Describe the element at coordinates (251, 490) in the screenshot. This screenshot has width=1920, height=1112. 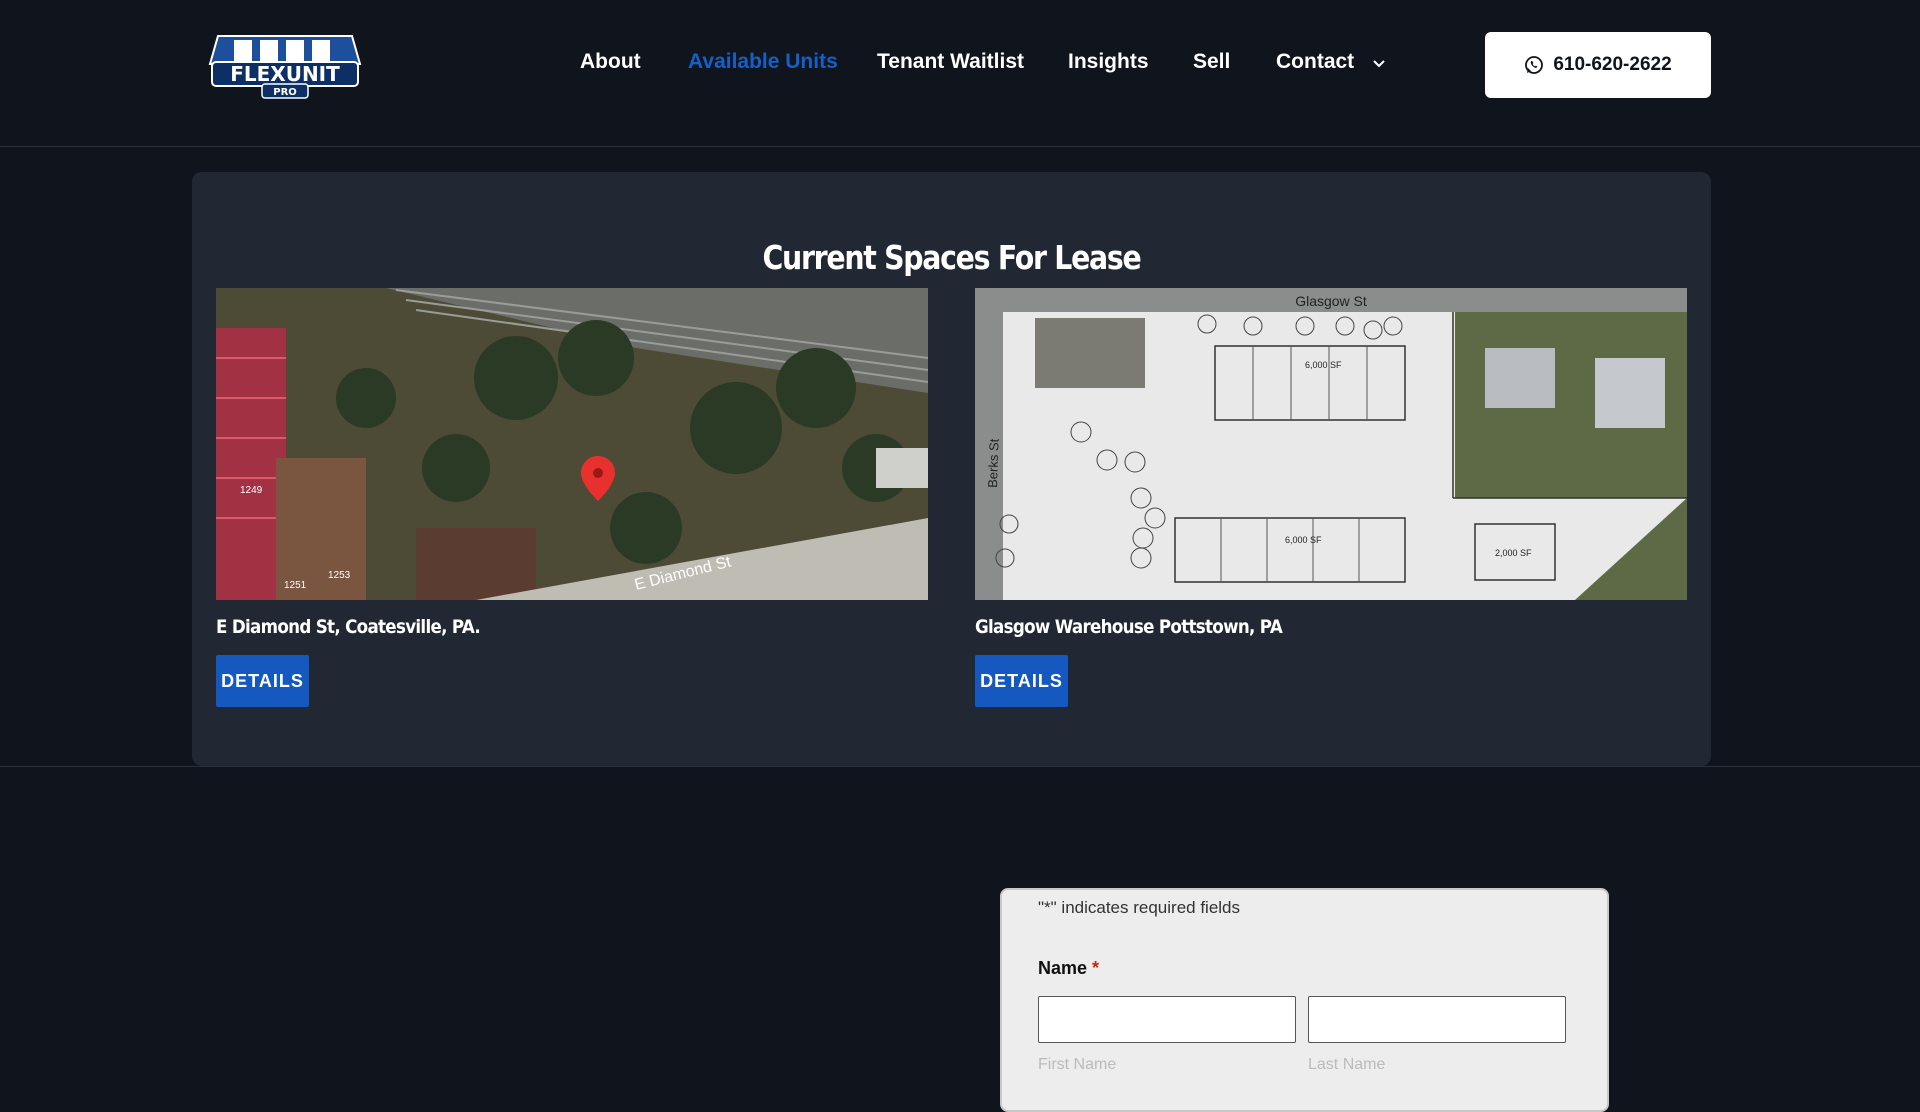
I see `svg-text: 1249` at that location.